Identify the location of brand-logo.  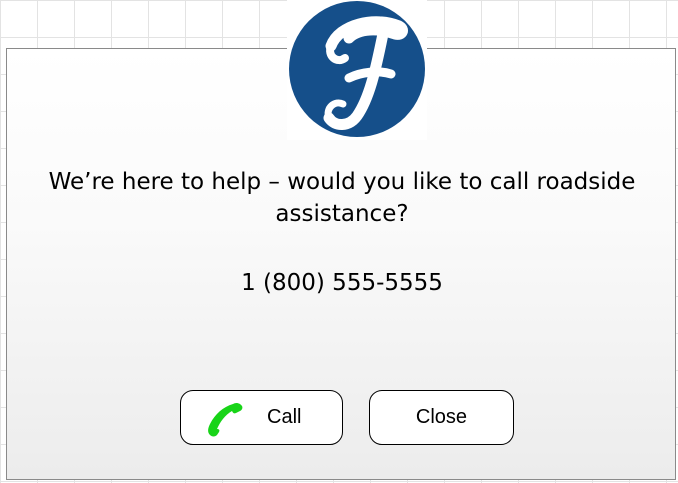
(357, 70).